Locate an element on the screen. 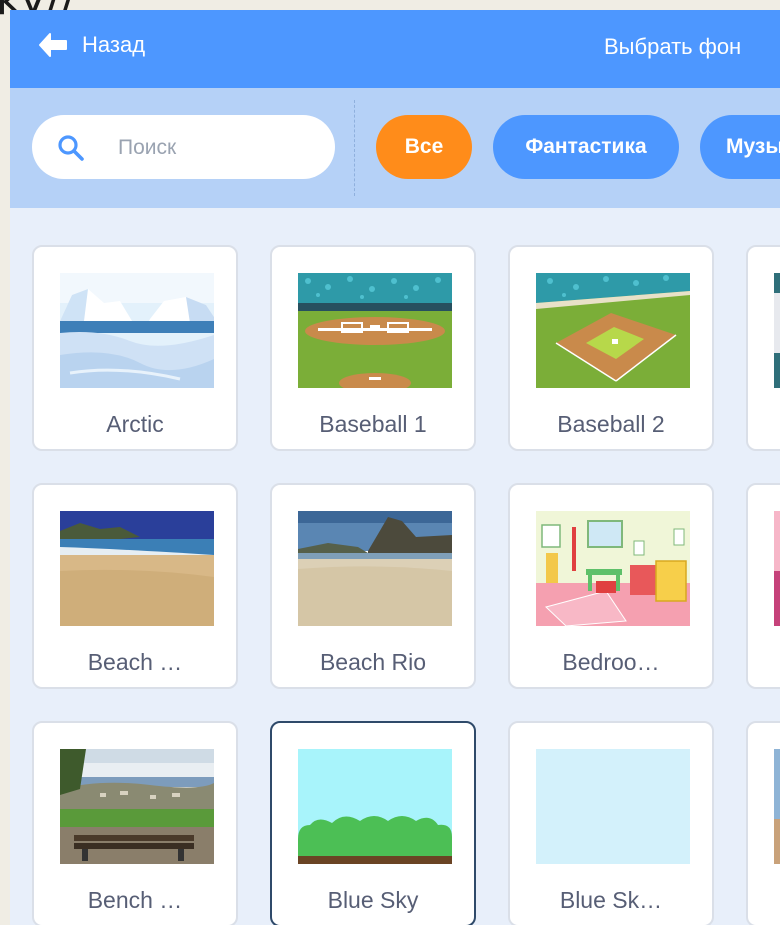 The width and height of the screenshot is (780, 925). back-button: Назад is located at coordinates (91, 45).